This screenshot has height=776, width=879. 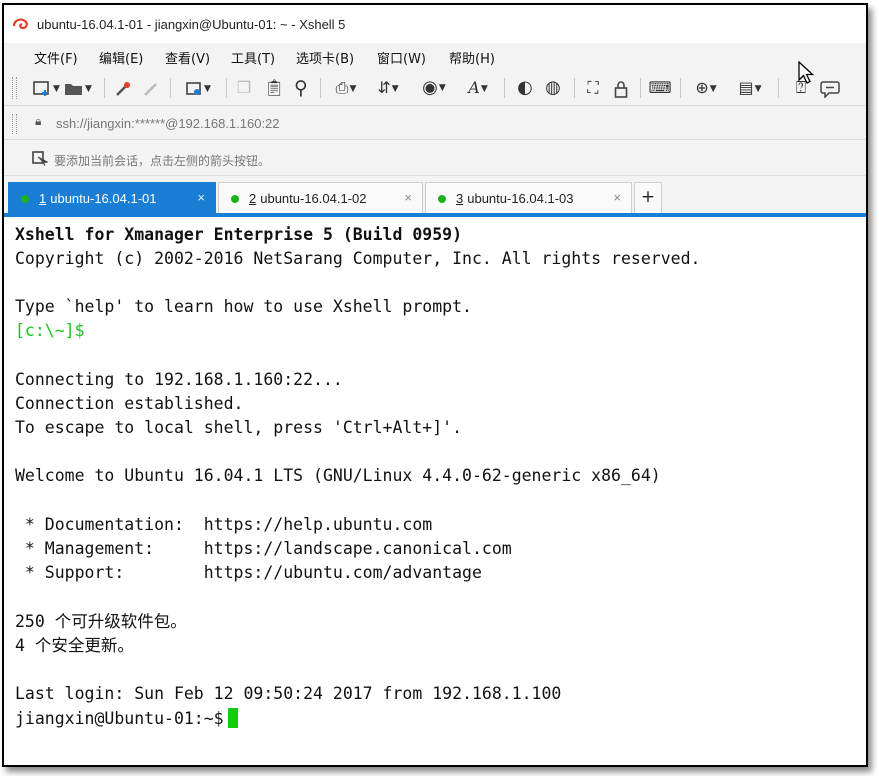 I want to click on address-input: ssh://jiangxin:******@192.168.1.160:22, so click(x=168, y=123).